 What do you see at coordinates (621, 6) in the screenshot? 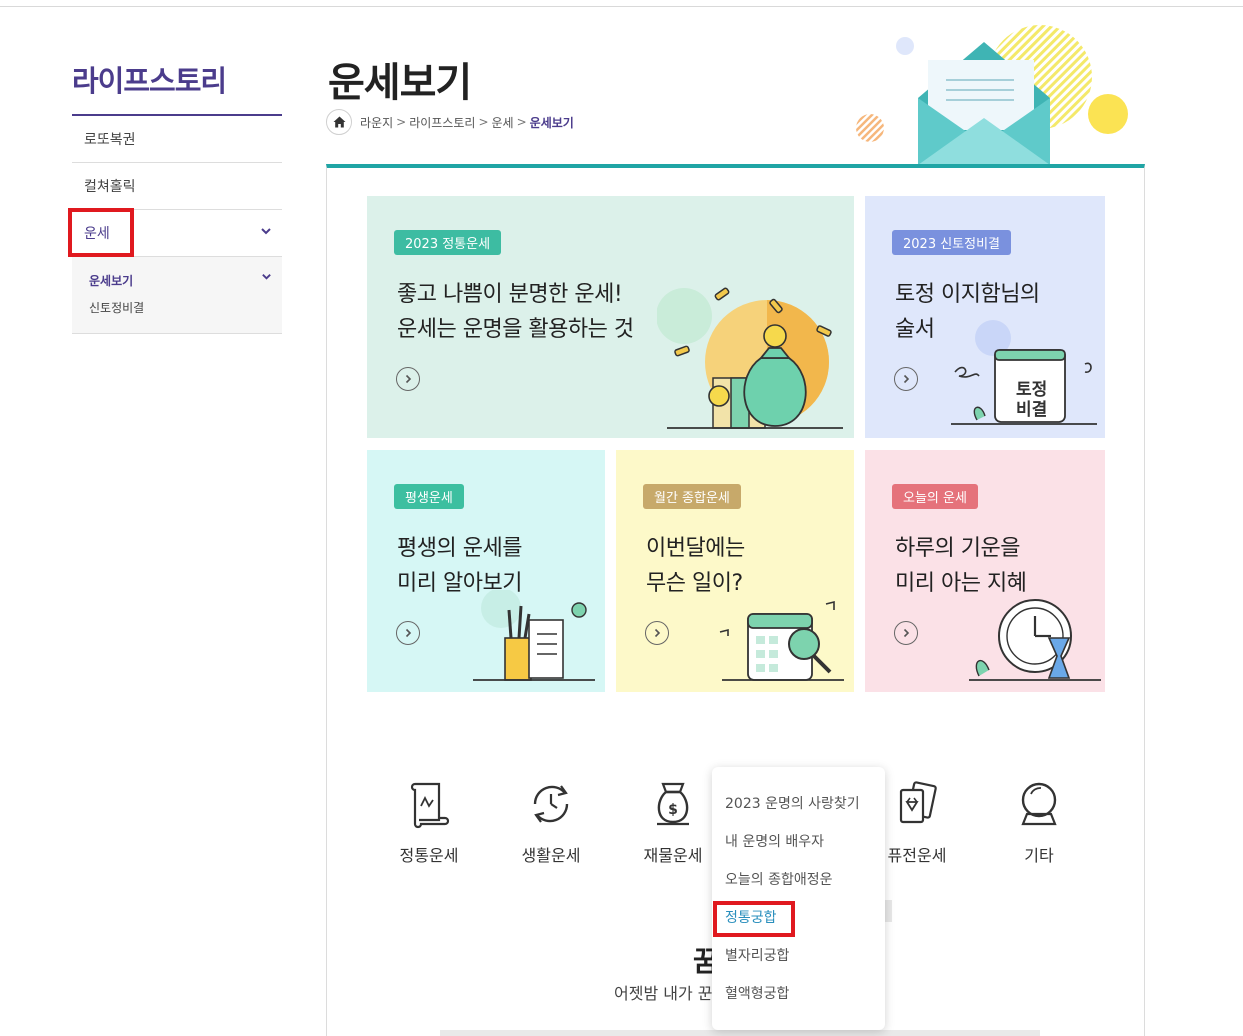
I see `top-divider` at bounding box center [621, 6].